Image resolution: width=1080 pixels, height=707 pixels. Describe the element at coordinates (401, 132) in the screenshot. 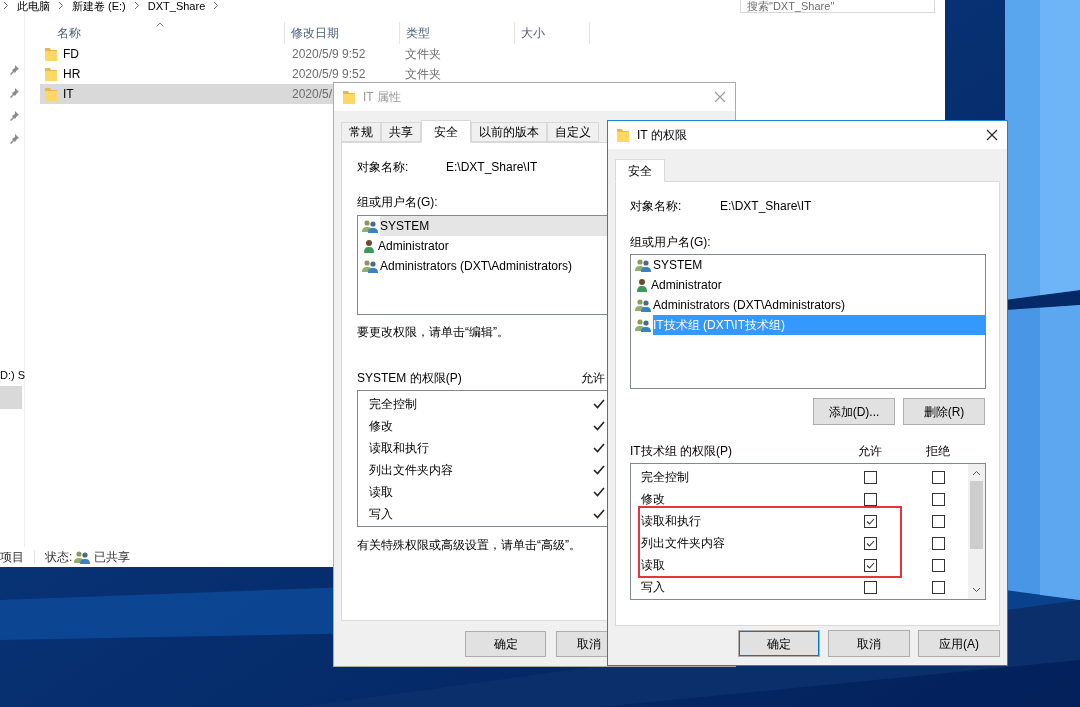

I see `tab: 共享` at that location.